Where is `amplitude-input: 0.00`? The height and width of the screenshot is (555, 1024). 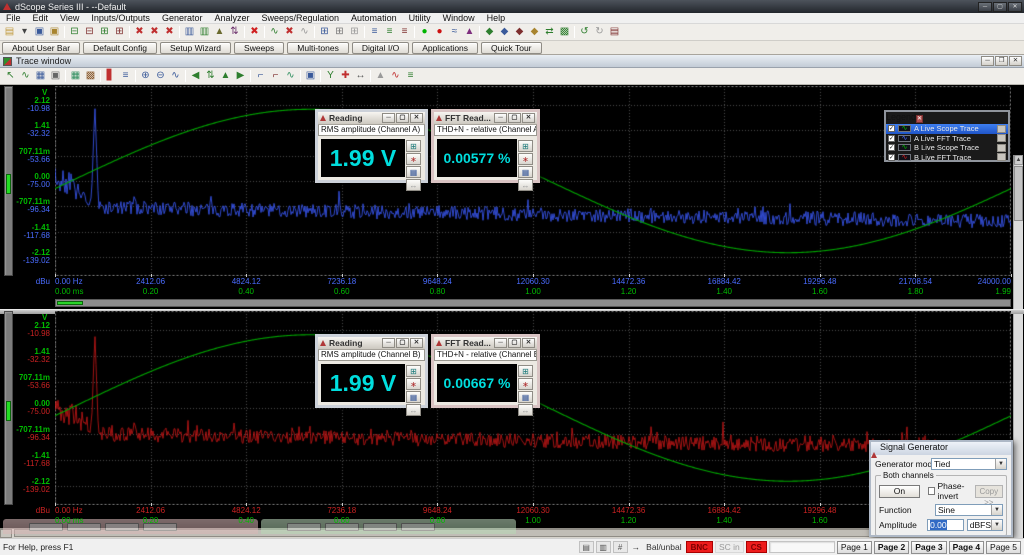 amplitude-input: 0.00 is located at coordinates (945, 525).